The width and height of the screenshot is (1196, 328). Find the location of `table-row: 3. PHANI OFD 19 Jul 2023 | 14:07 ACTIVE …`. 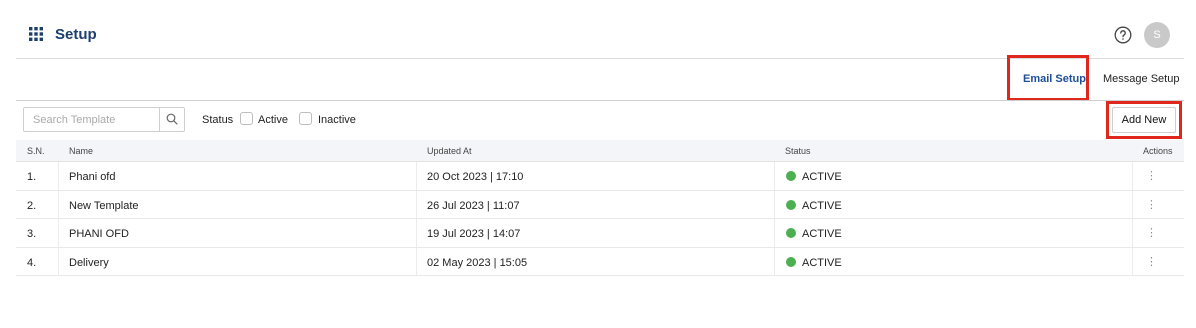

table-row: 3. PHANI OFD 19 Jul 2023 | 14:07 ACTIVE … is located at coordinates (600, 233).